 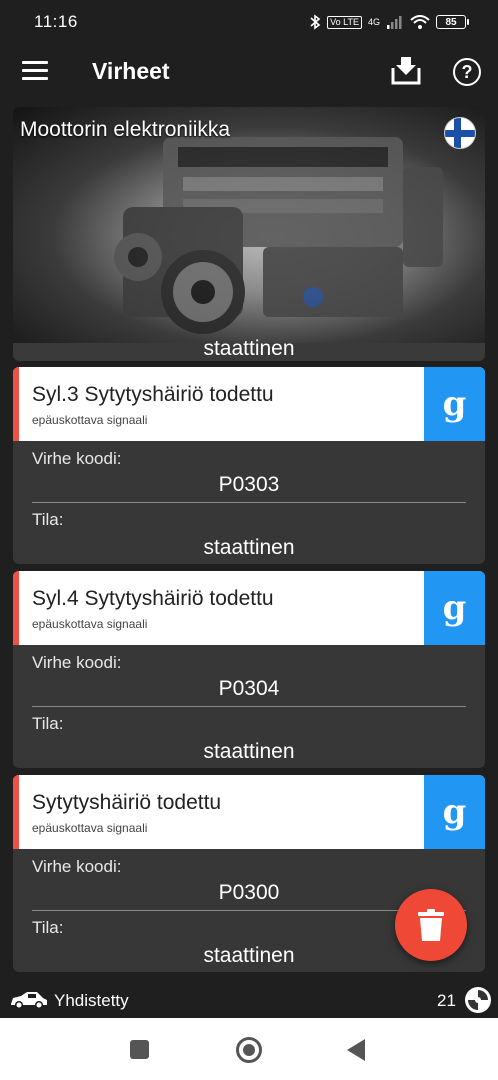 What do you see at coordinates (127, 802) in the screenshot?
I see `fault-title: Sytytyshäiriö todettu` at bounding box center [127, 802].